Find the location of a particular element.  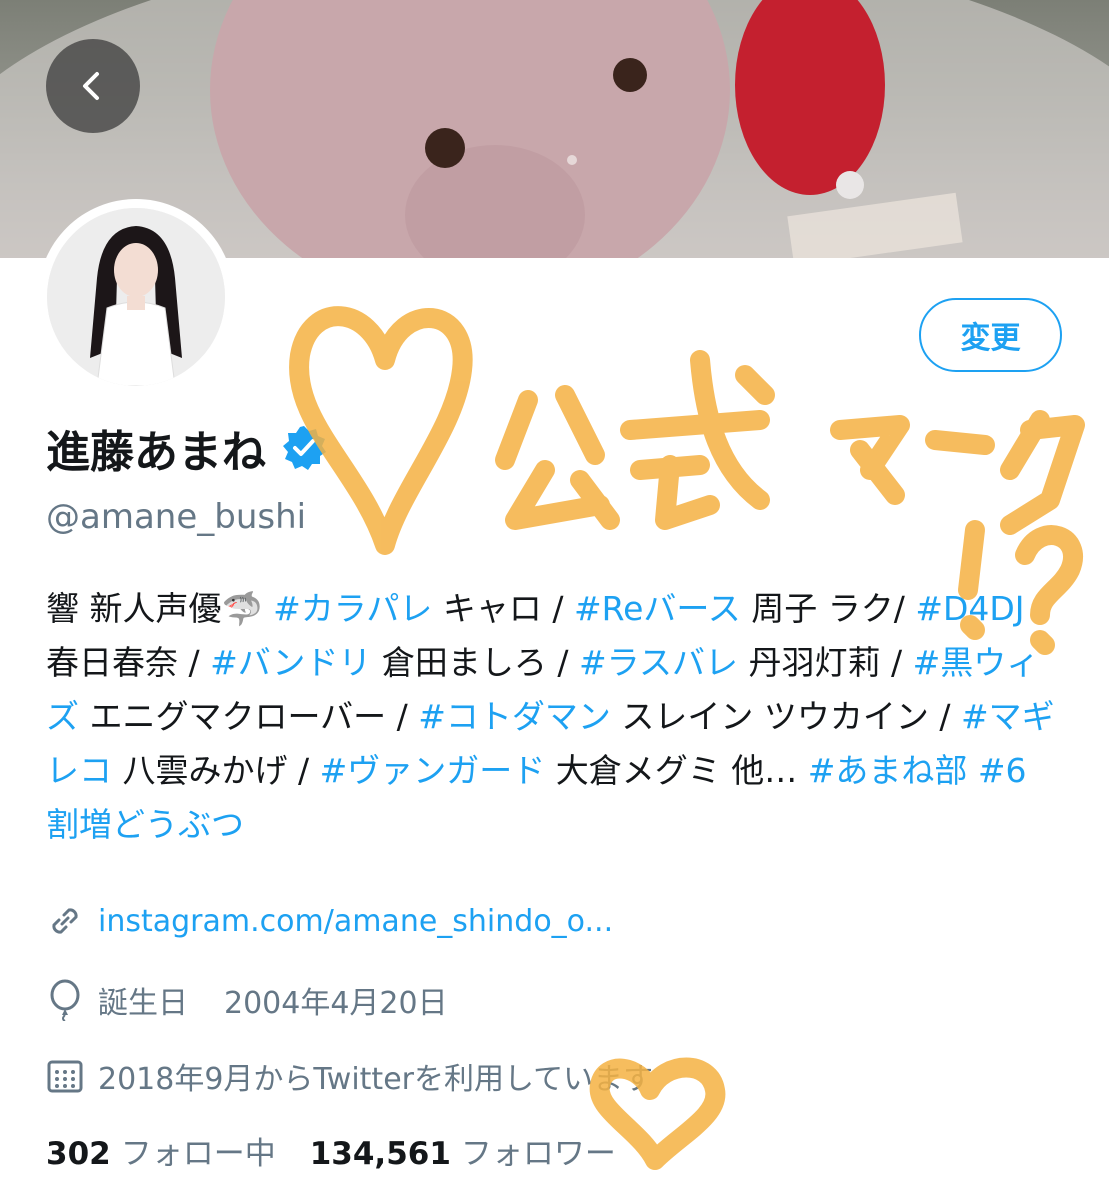

hashtag-link: #Reバース is located at coordinates (657, 608).